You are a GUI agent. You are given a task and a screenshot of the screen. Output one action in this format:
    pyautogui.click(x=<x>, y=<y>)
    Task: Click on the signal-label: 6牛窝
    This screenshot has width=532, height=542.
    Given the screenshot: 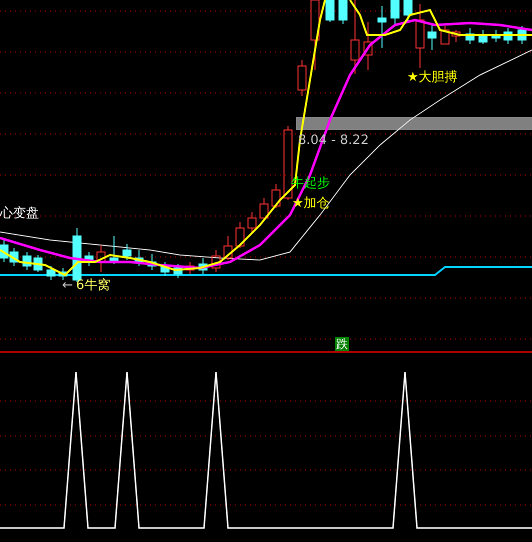 What is the action you would take?
    pyautogui.click(x=93, y=285)
    